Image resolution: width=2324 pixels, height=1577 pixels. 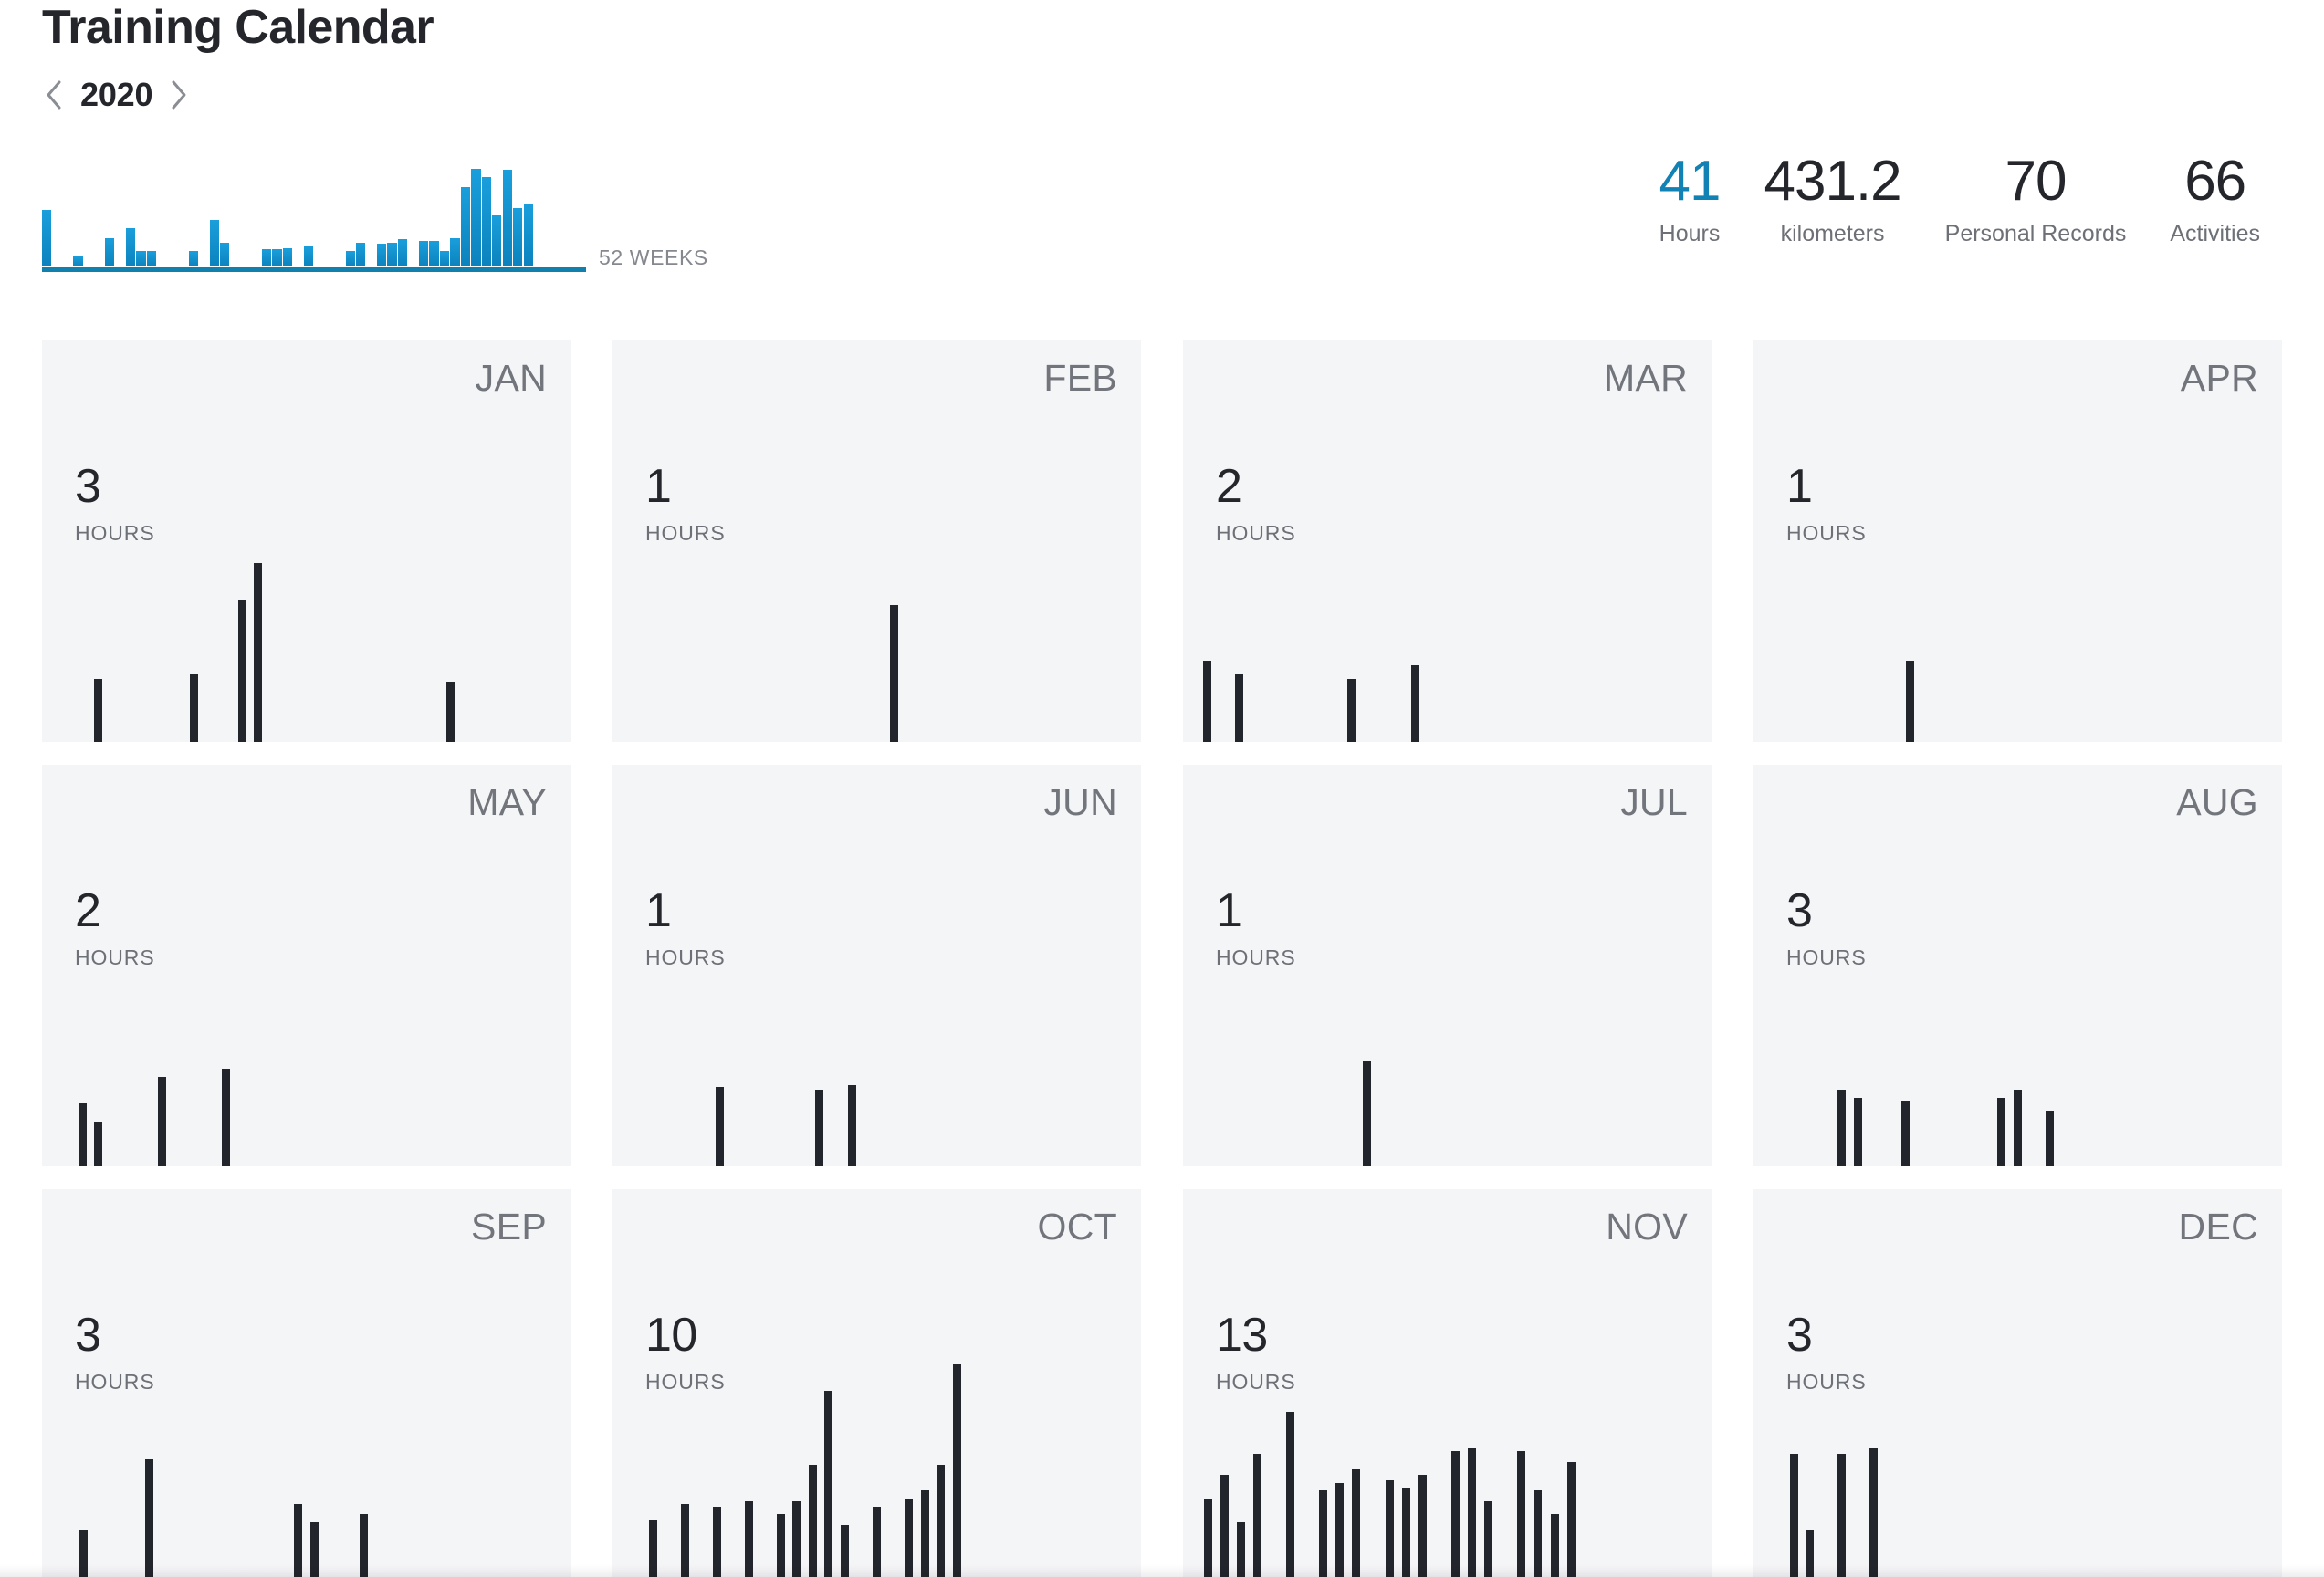 What do you see at coordinates (1448, 965) in the screenshot?
I see `month-card-jul: JUL 1 HOURS` at bounding box center [1448, 965].